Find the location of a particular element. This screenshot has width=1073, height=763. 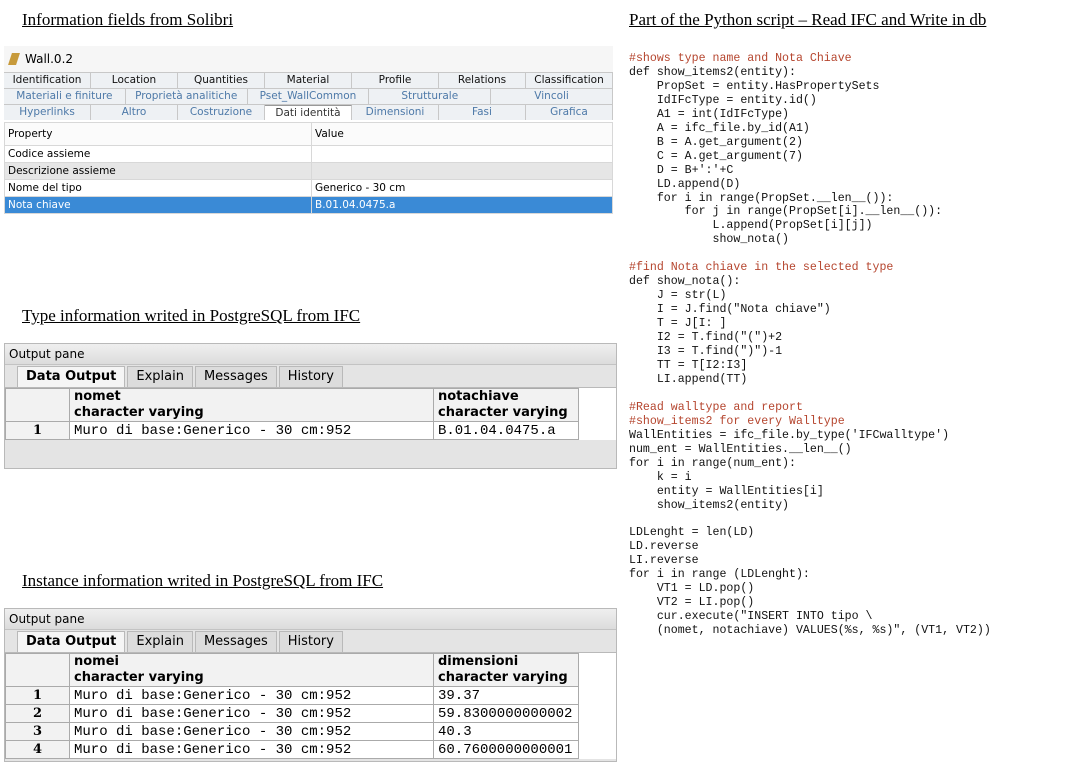

code-line: I3 = T.find(")")-1 is located at coordinates (706, 352).